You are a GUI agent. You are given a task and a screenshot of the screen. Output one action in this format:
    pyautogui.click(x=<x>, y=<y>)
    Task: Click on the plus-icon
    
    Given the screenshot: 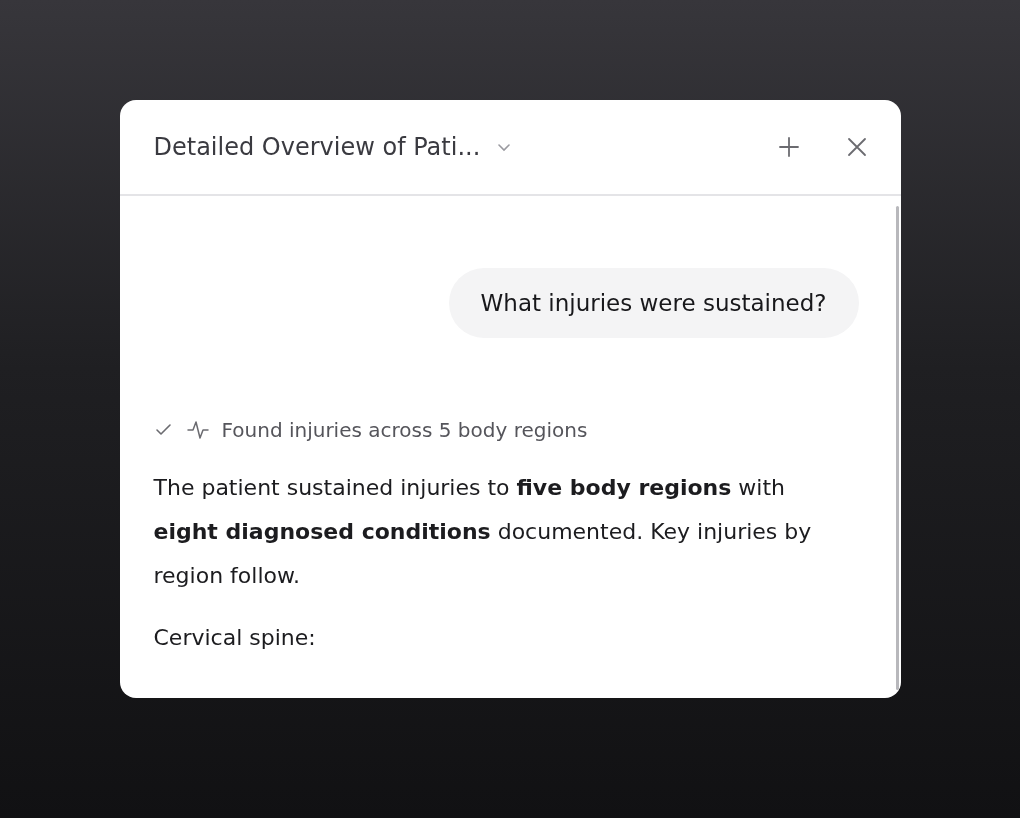 What is the action you would take?
    pyautogui.click(x=788, y=147)
    